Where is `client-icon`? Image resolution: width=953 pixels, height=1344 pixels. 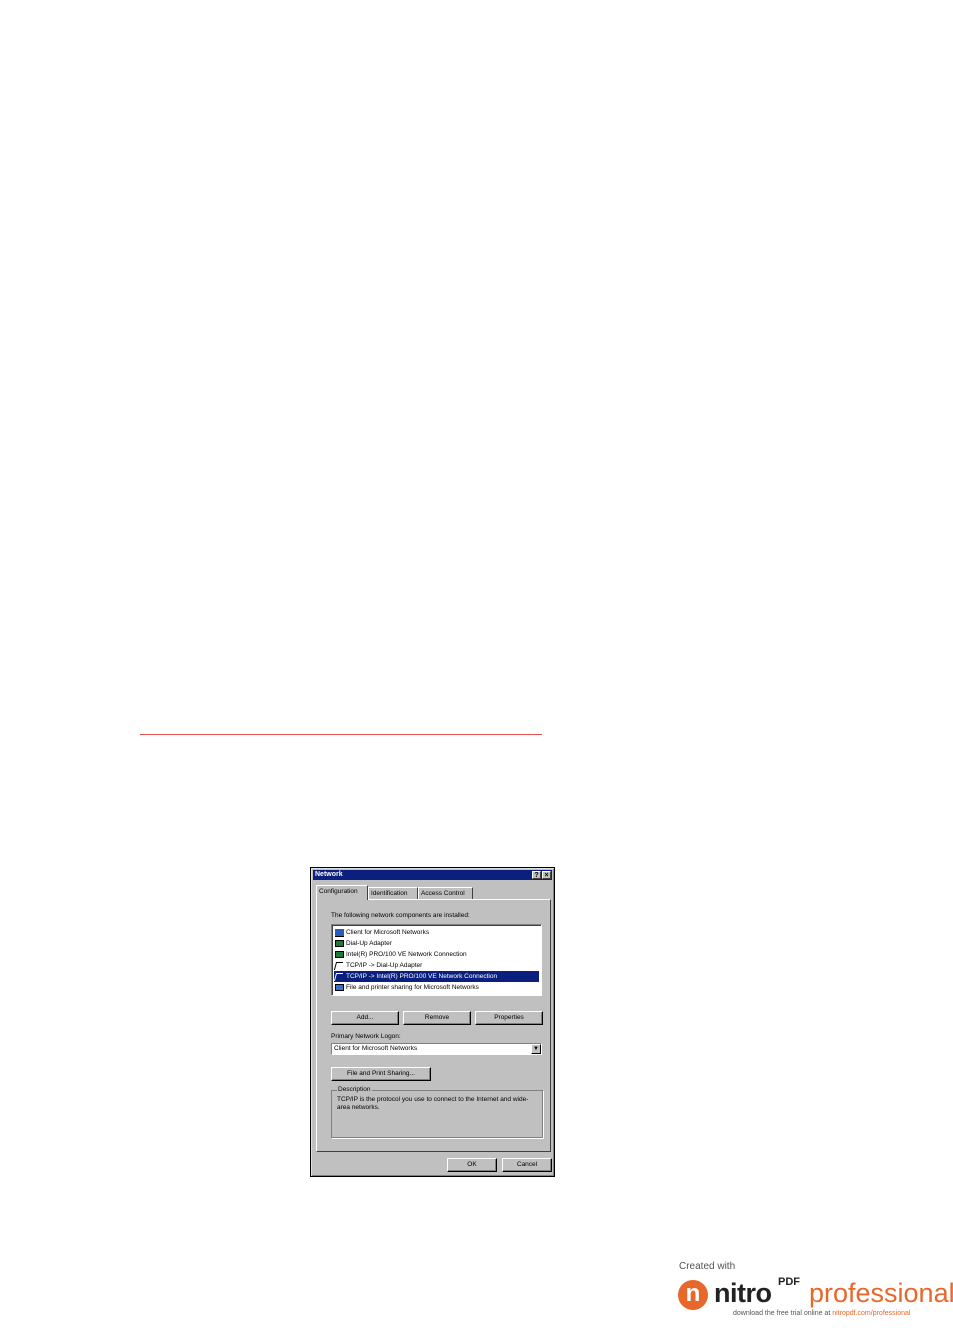
client-icon is located at coordinates (339, 933).